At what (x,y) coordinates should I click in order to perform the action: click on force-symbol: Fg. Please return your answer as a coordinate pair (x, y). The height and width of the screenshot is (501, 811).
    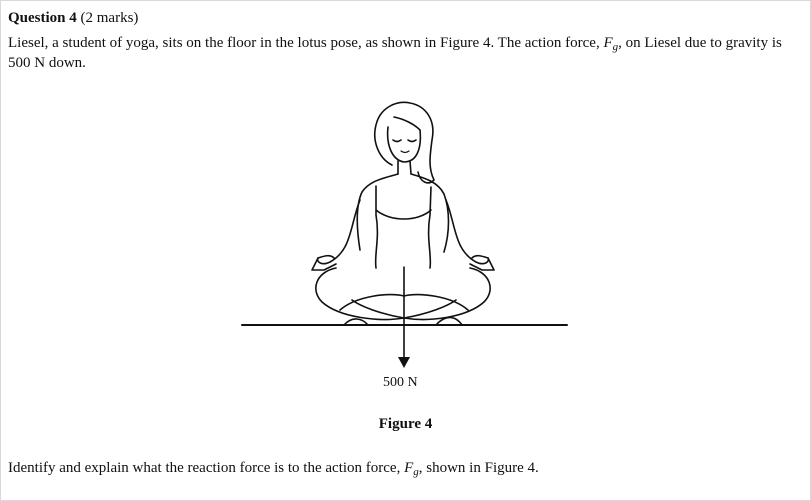
    Looking at the image, I should click on (610, 44).